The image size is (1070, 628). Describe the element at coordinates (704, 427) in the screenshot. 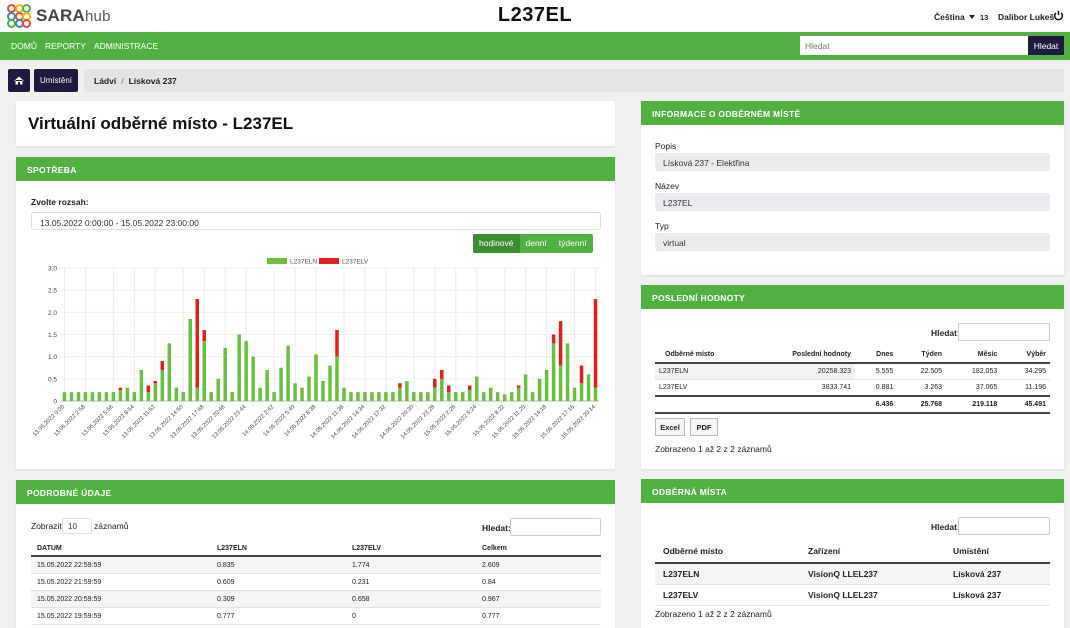

I see `pdf-export-button: PDF` at that location.